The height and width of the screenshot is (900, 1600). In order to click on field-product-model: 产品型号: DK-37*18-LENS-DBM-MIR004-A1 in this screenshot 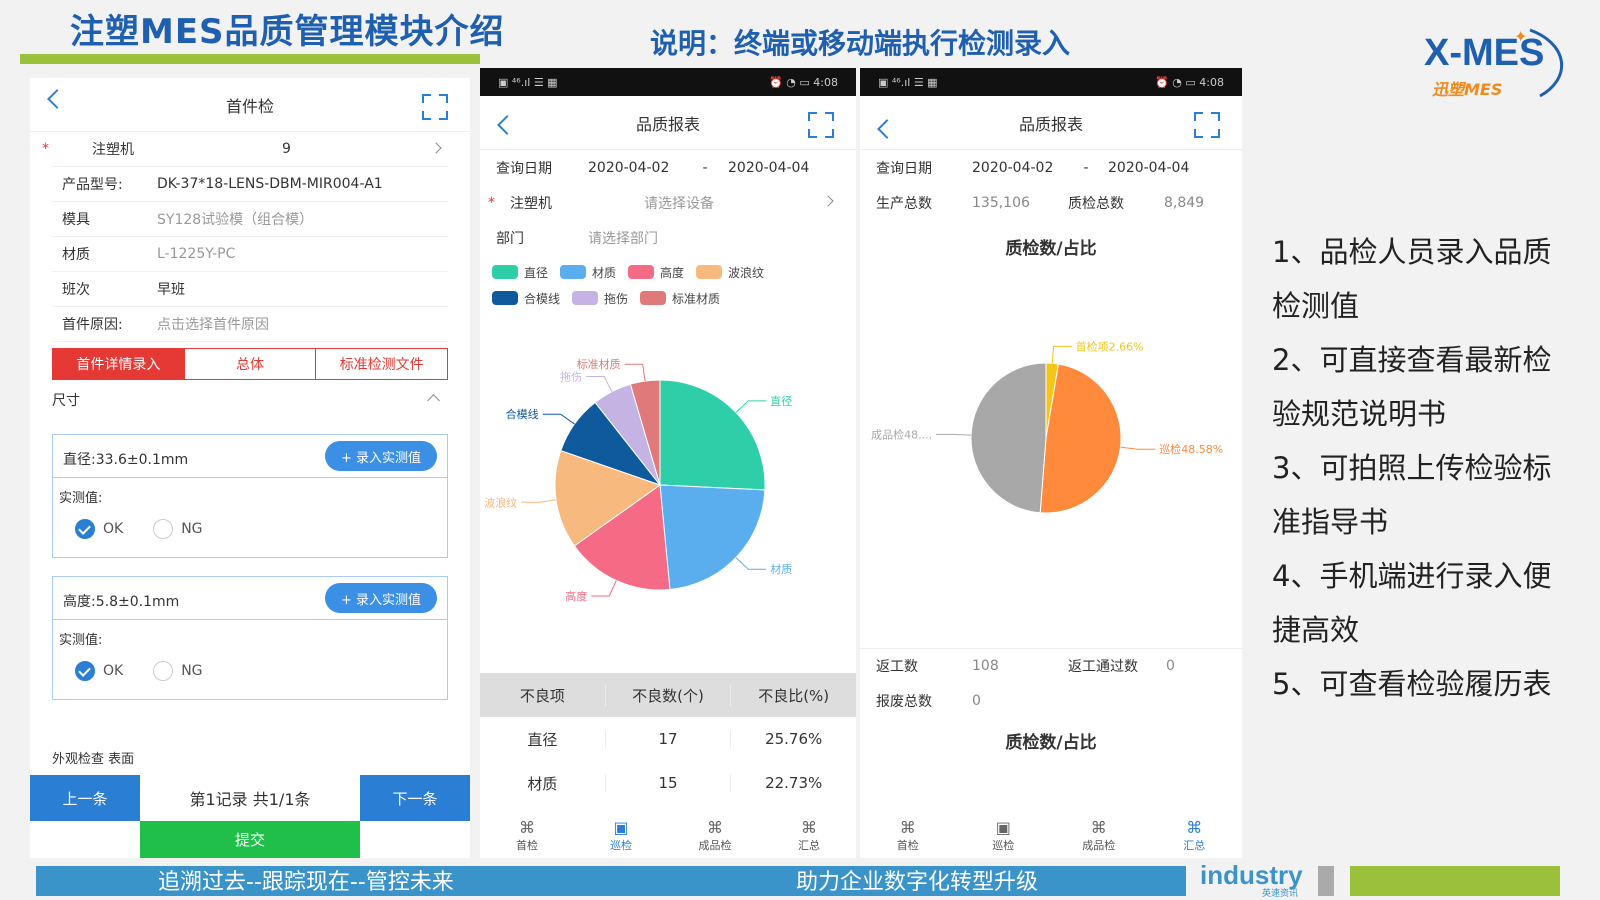, I will do `click(250, 184)`.